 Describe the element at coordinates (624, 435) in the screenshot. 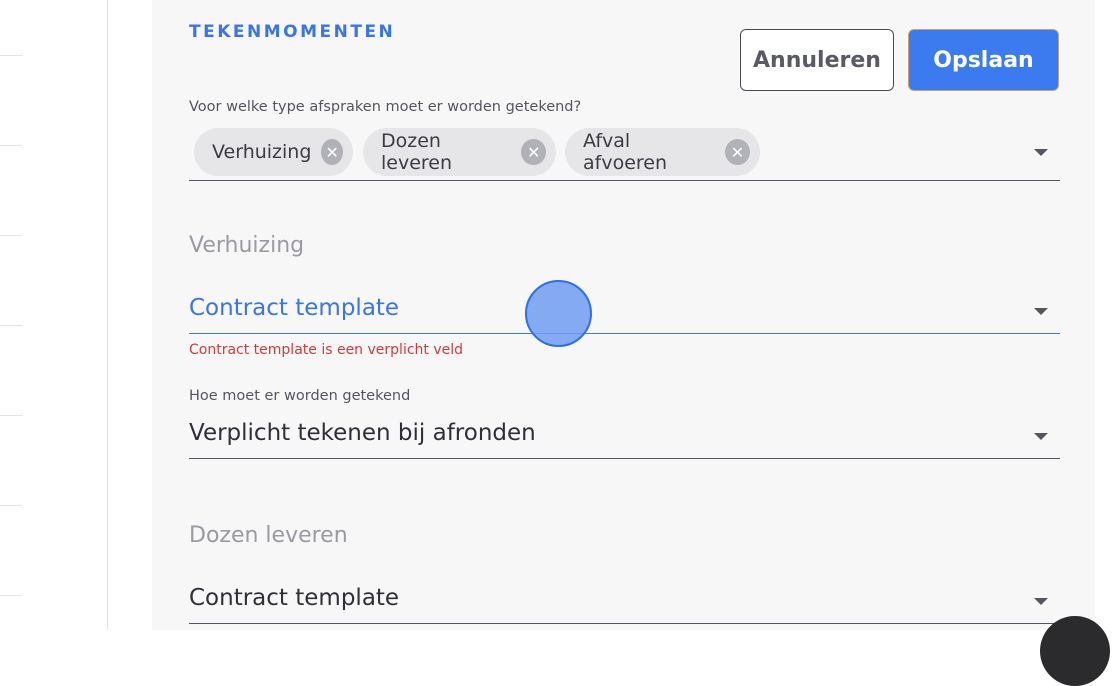

I see `sign-method-select: Verplicht tekenen bij afronden` at that location.